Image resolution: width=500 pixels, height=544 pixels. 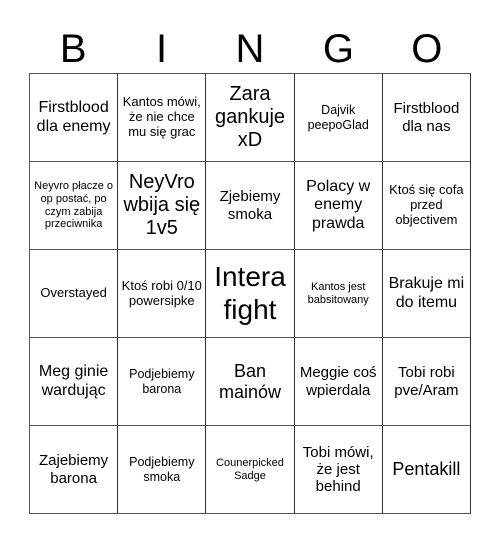 What do you see at coordinates (250, 206) in the screenshot?
I see `bingo-cell: Zjebiemy smoka` at bounding box center [250, 206].